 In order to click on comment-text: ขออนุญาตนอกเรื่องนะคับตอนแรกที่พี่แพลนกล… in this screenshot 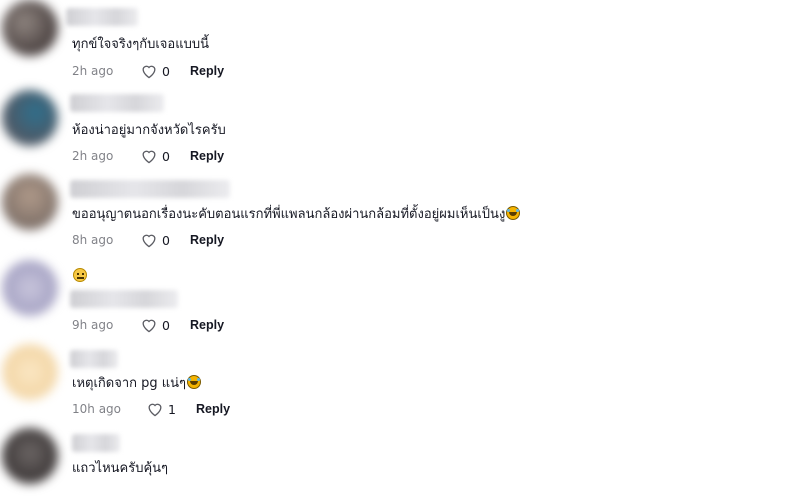, I will do `click(296, 214)`.